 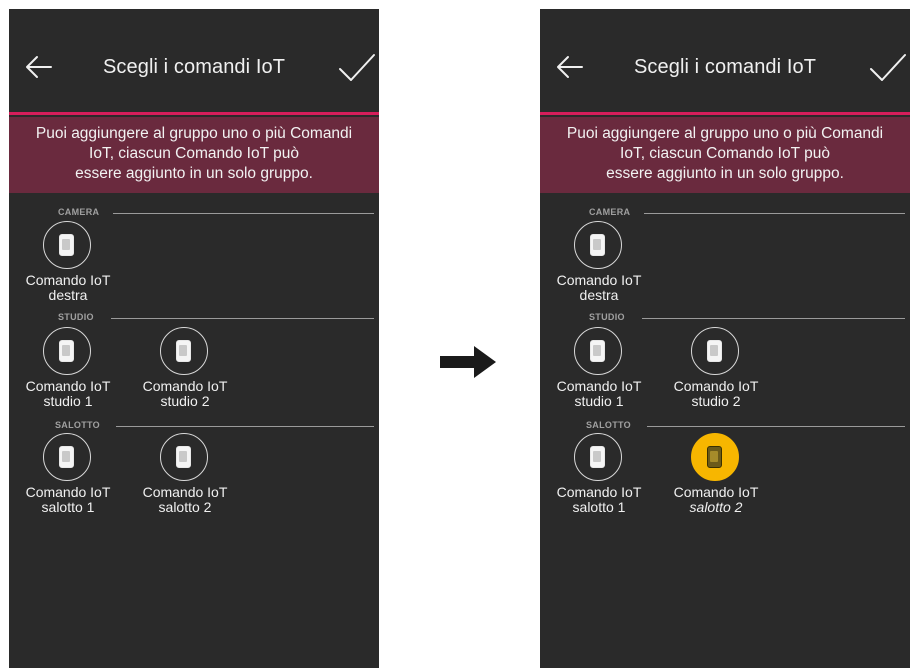 I want to click on device-button-selected, so click(x=715, y=457).